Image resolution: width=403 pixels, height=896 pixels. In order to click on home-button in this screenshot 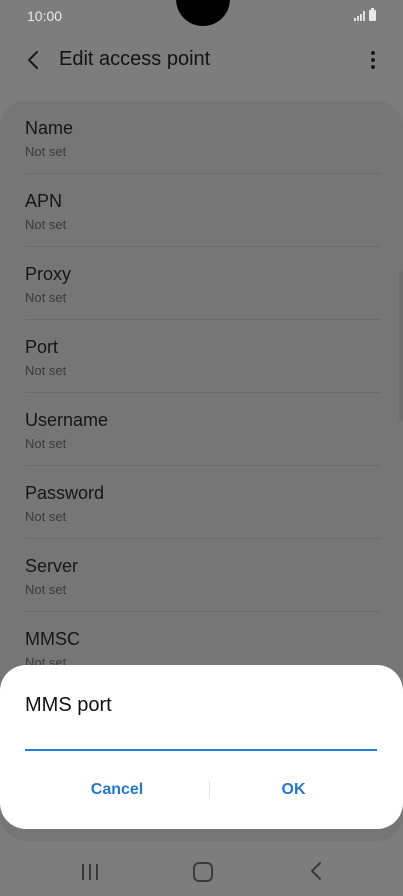, I will do `click(203, 872)`.